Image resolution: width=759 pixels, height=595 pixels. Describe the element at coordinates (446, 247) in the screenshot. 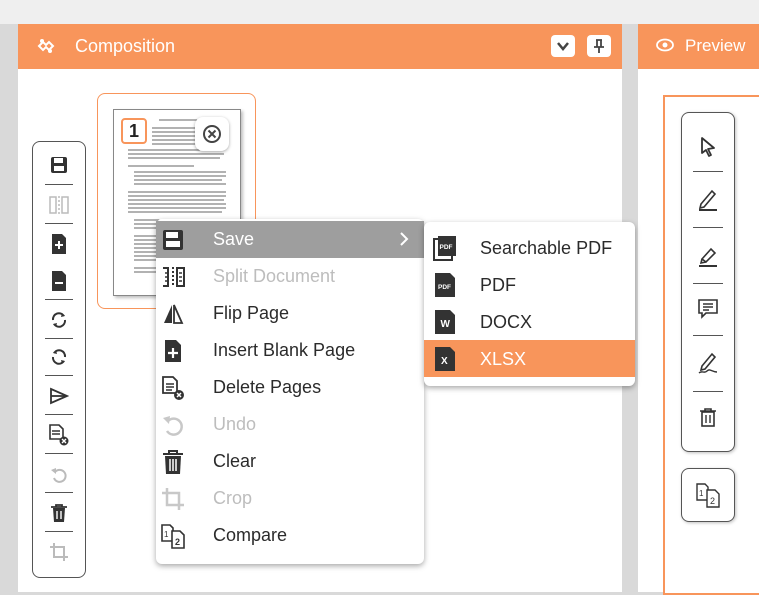

I see `searchable-pdf-badge: PDF` at that location.